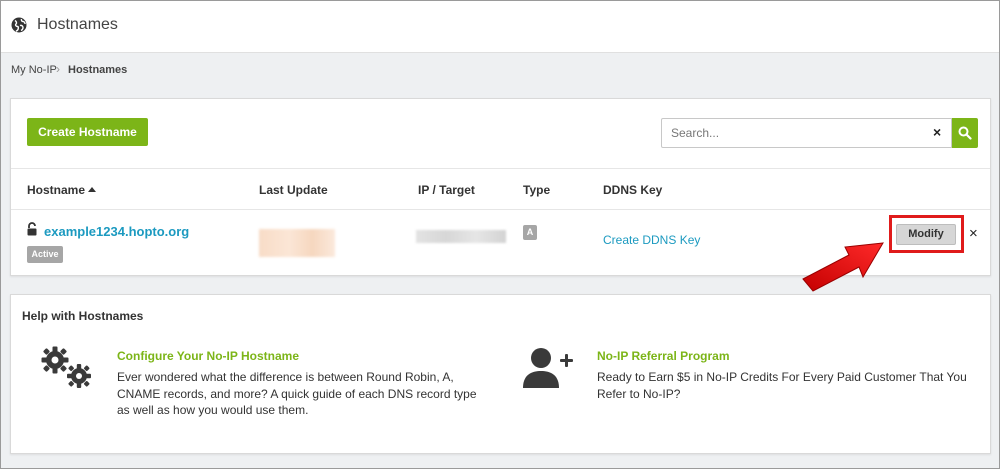  I want to click on create-ddns-key-link: Create DDNS Key, so click(651, 240).